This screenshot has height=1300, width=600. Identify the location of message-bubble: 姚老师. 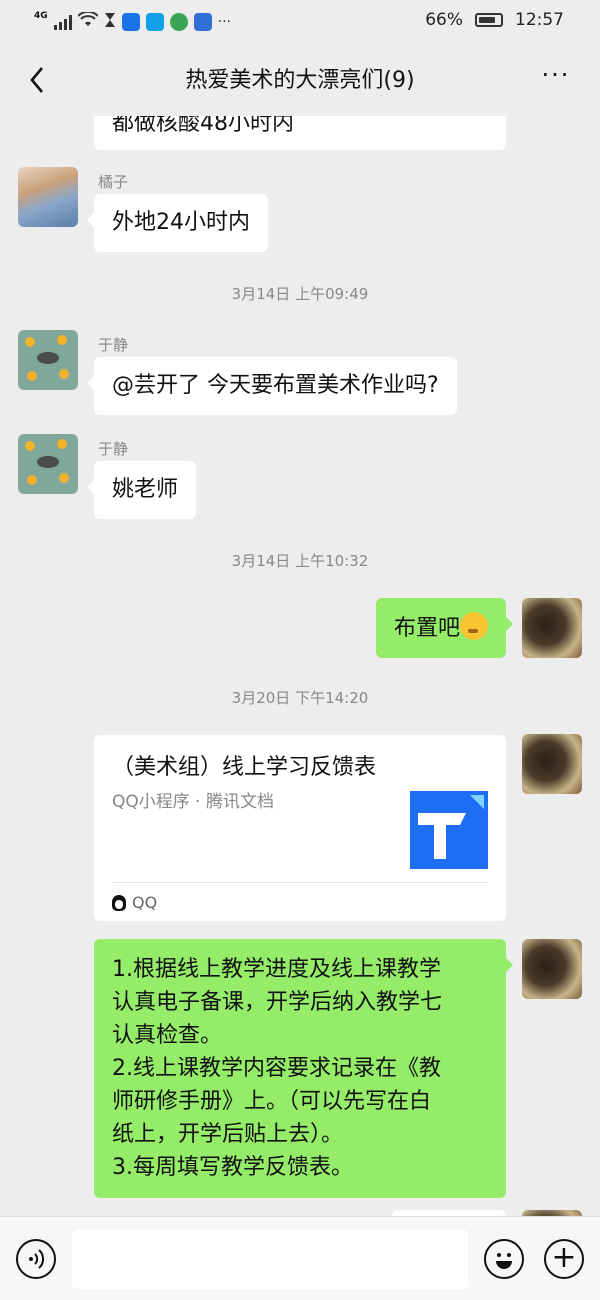
(141, 490).